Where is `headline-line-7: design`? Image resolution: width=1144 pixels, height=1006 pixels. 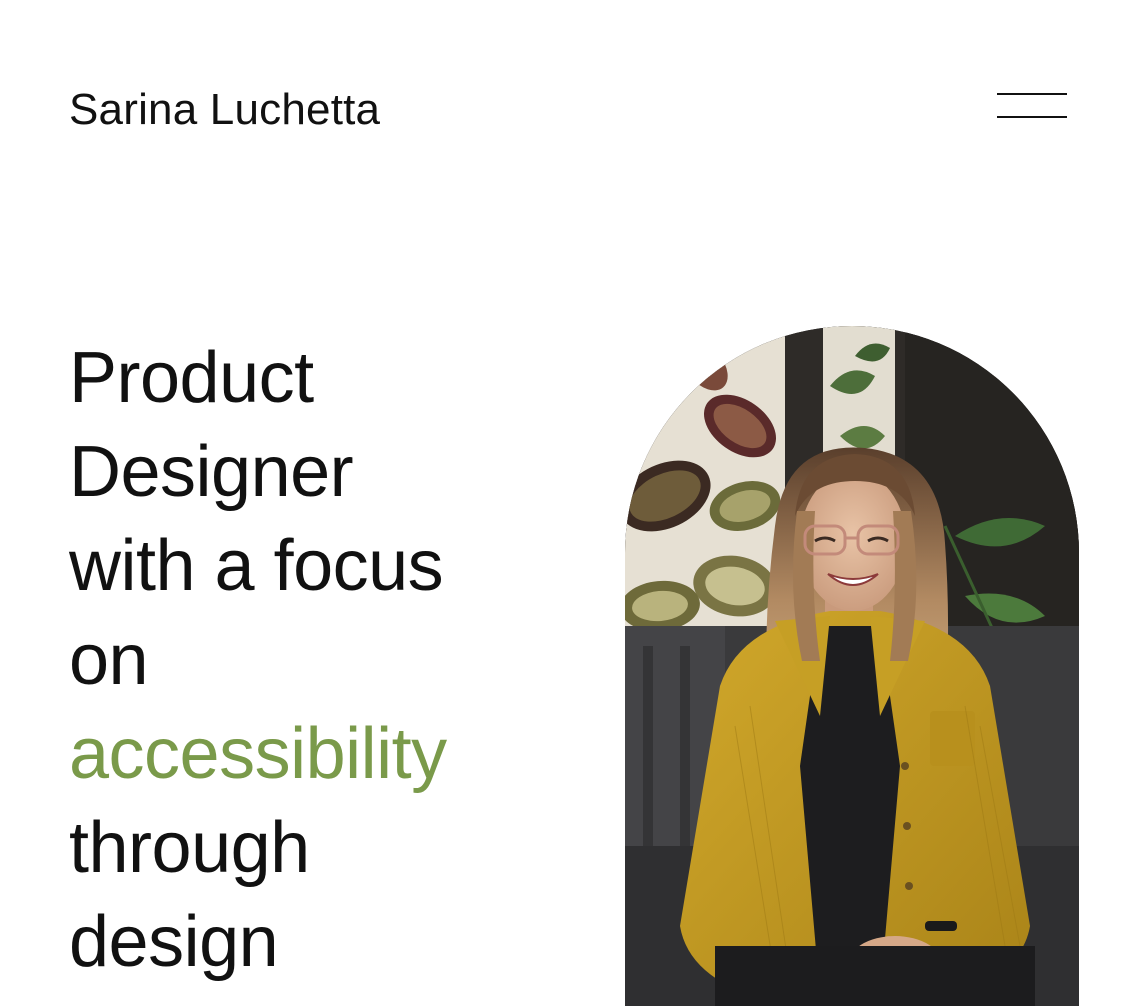 headline-line-7: design is located at coordinates (174, 942).